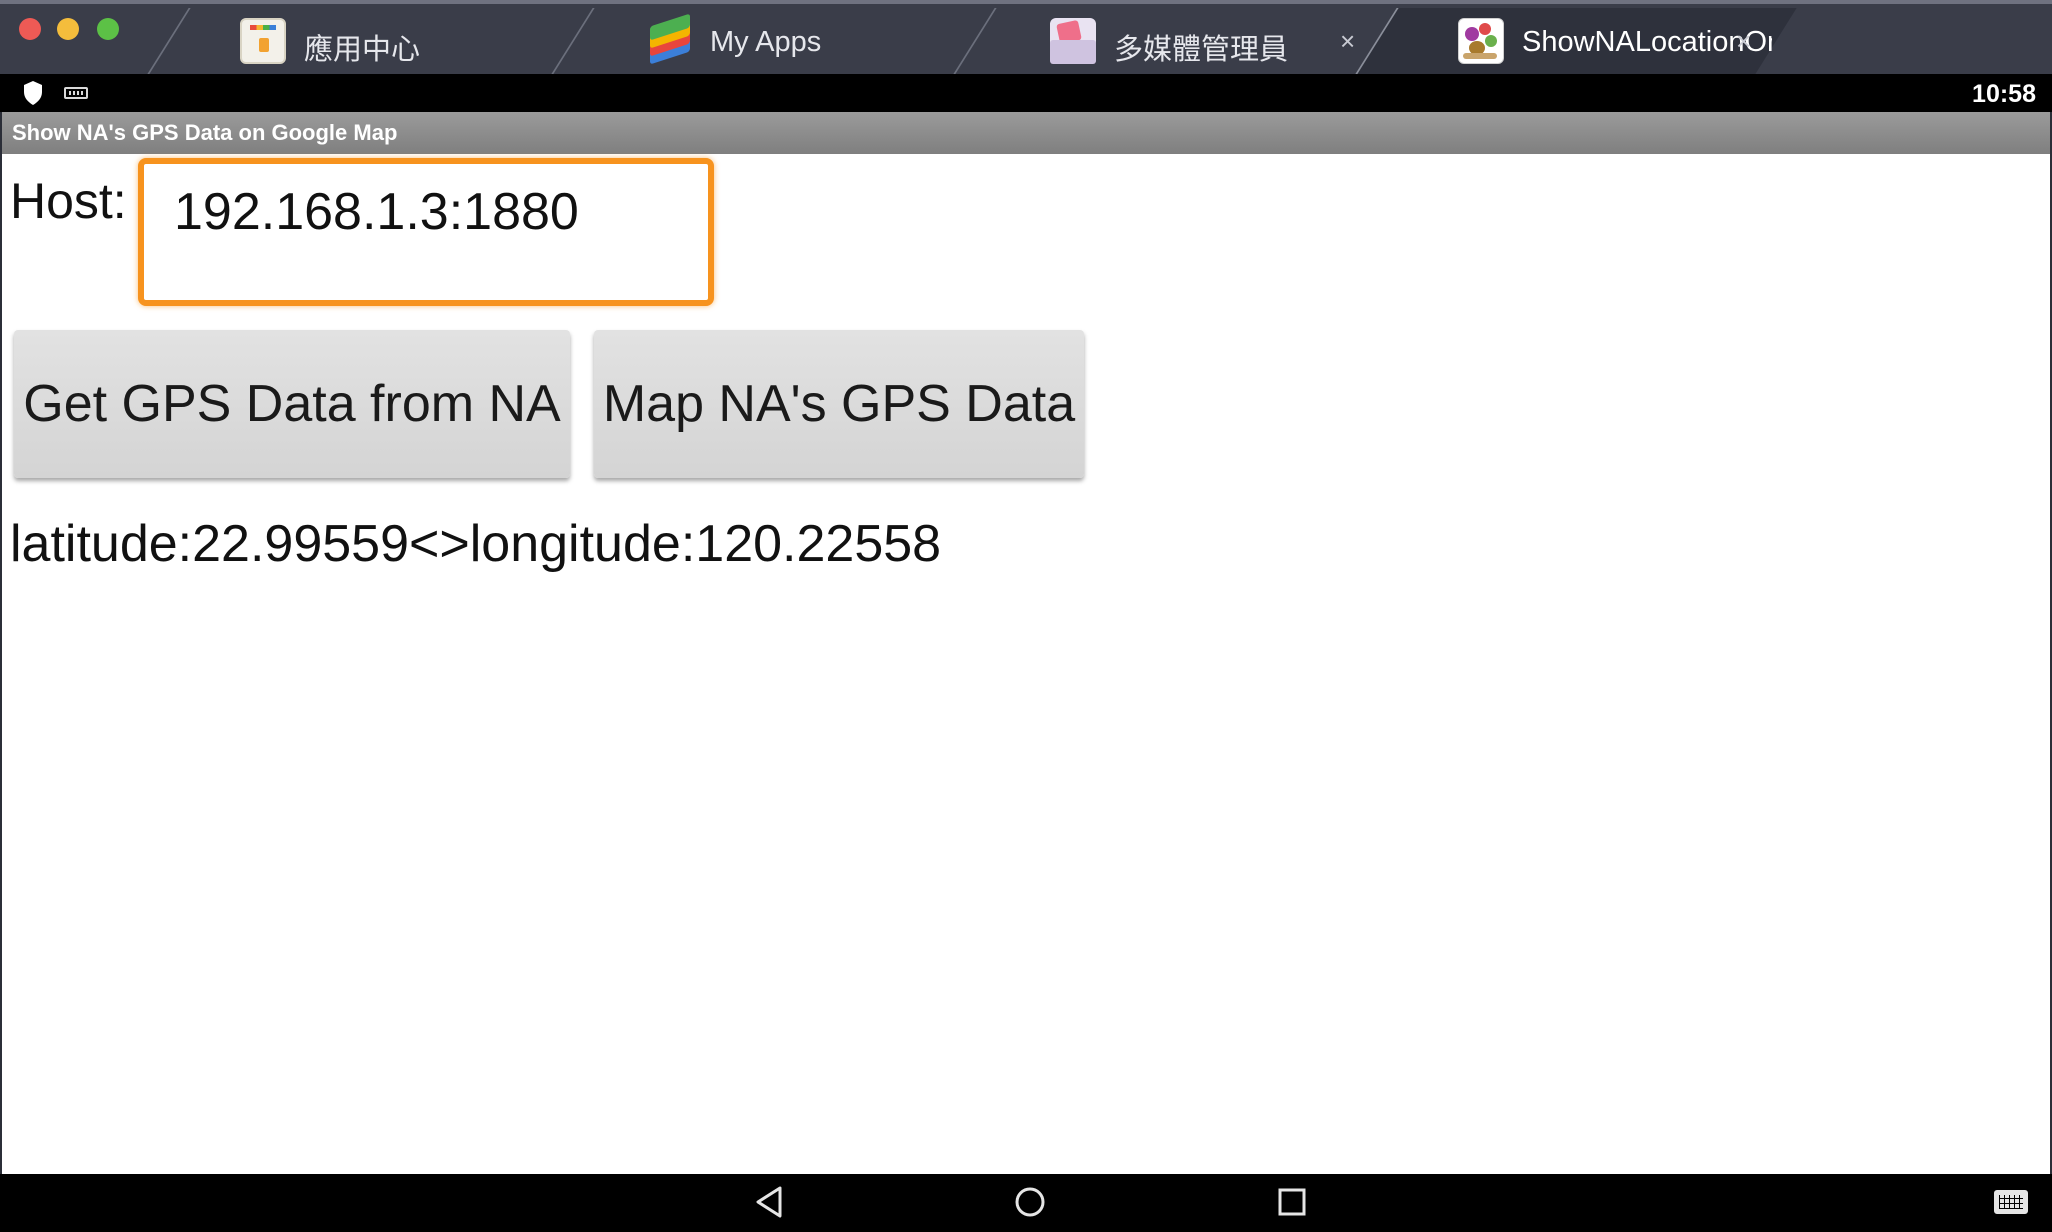 The width and height of the screenshot is (2052, 1232). Describe the element at coordinates (205, 132) in the screenshot. I see `app-title: Show NA's GPS Data on Google Map` at that location.